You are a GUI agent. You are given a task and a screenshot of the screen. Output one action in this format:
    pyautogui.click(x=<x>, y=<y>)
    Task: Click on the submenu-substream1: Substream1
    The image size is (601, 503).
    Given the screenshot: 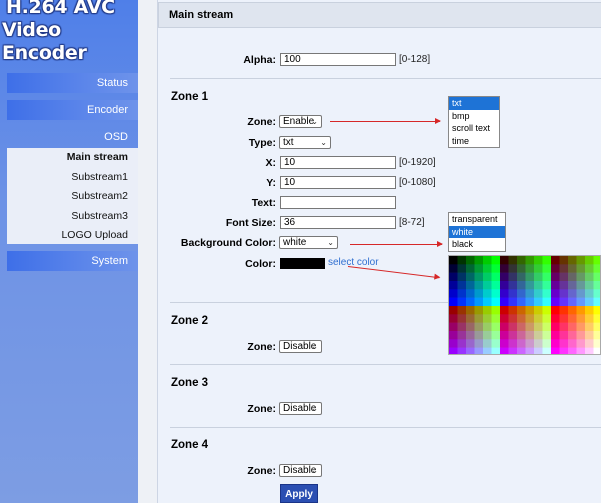 What is the action you would take?
    pyautogui.click(x=72, y=178)
    